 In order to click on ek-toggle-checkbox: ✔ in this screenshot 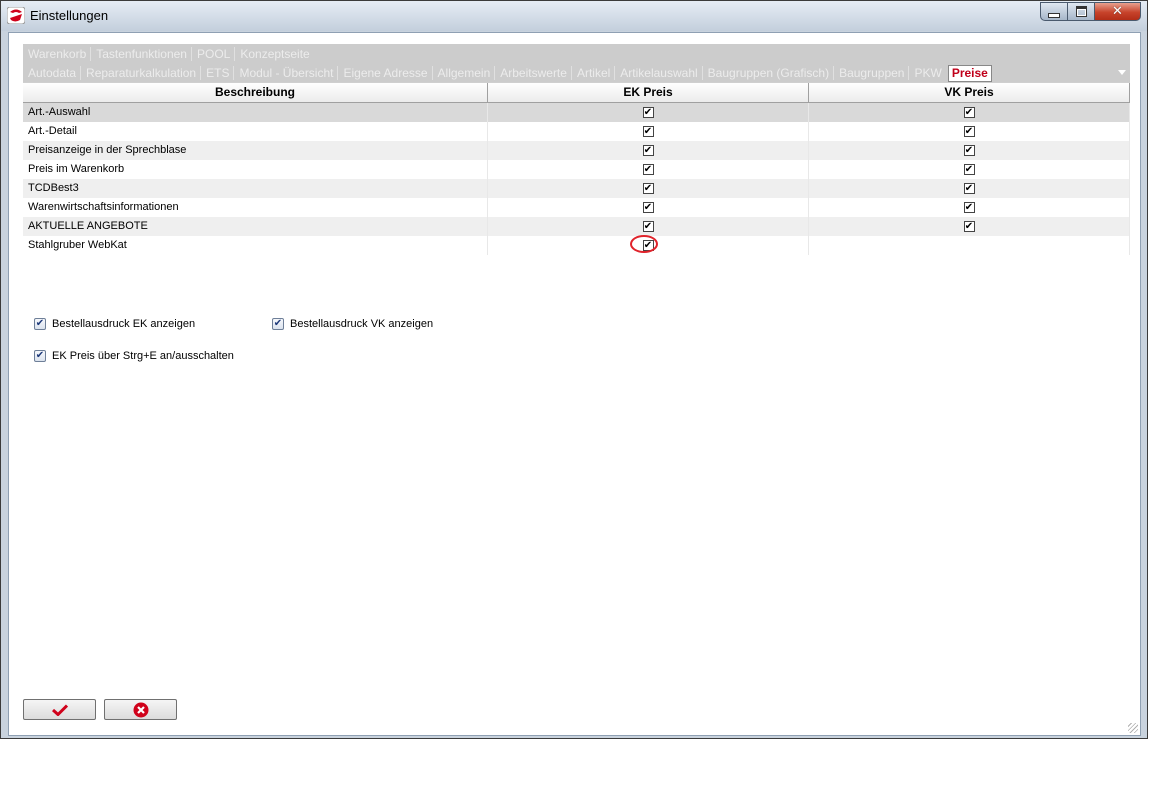, I will do `click(40, 356)`.